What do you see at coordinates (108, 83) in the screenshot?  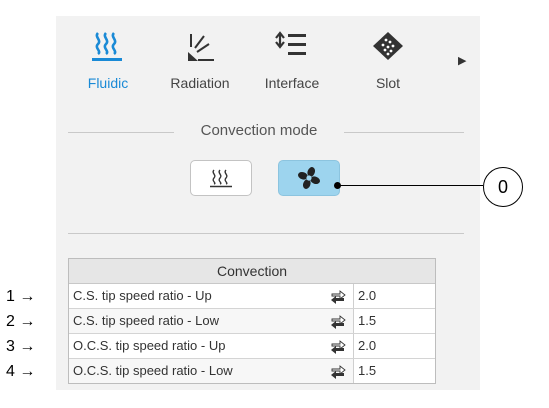 I see `tab-label: Fluidic` at bounding box center [108, 83].